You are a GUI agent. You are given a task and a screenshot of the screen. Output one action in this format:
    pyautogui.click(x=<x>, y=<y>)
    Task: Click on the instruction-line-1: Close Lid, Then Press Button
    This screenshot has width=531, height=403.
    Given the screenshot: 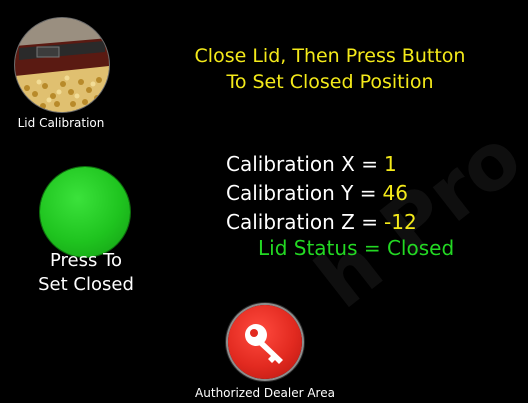 What is the action you would take?
    pyautogui.click(x=330, y=56)
    